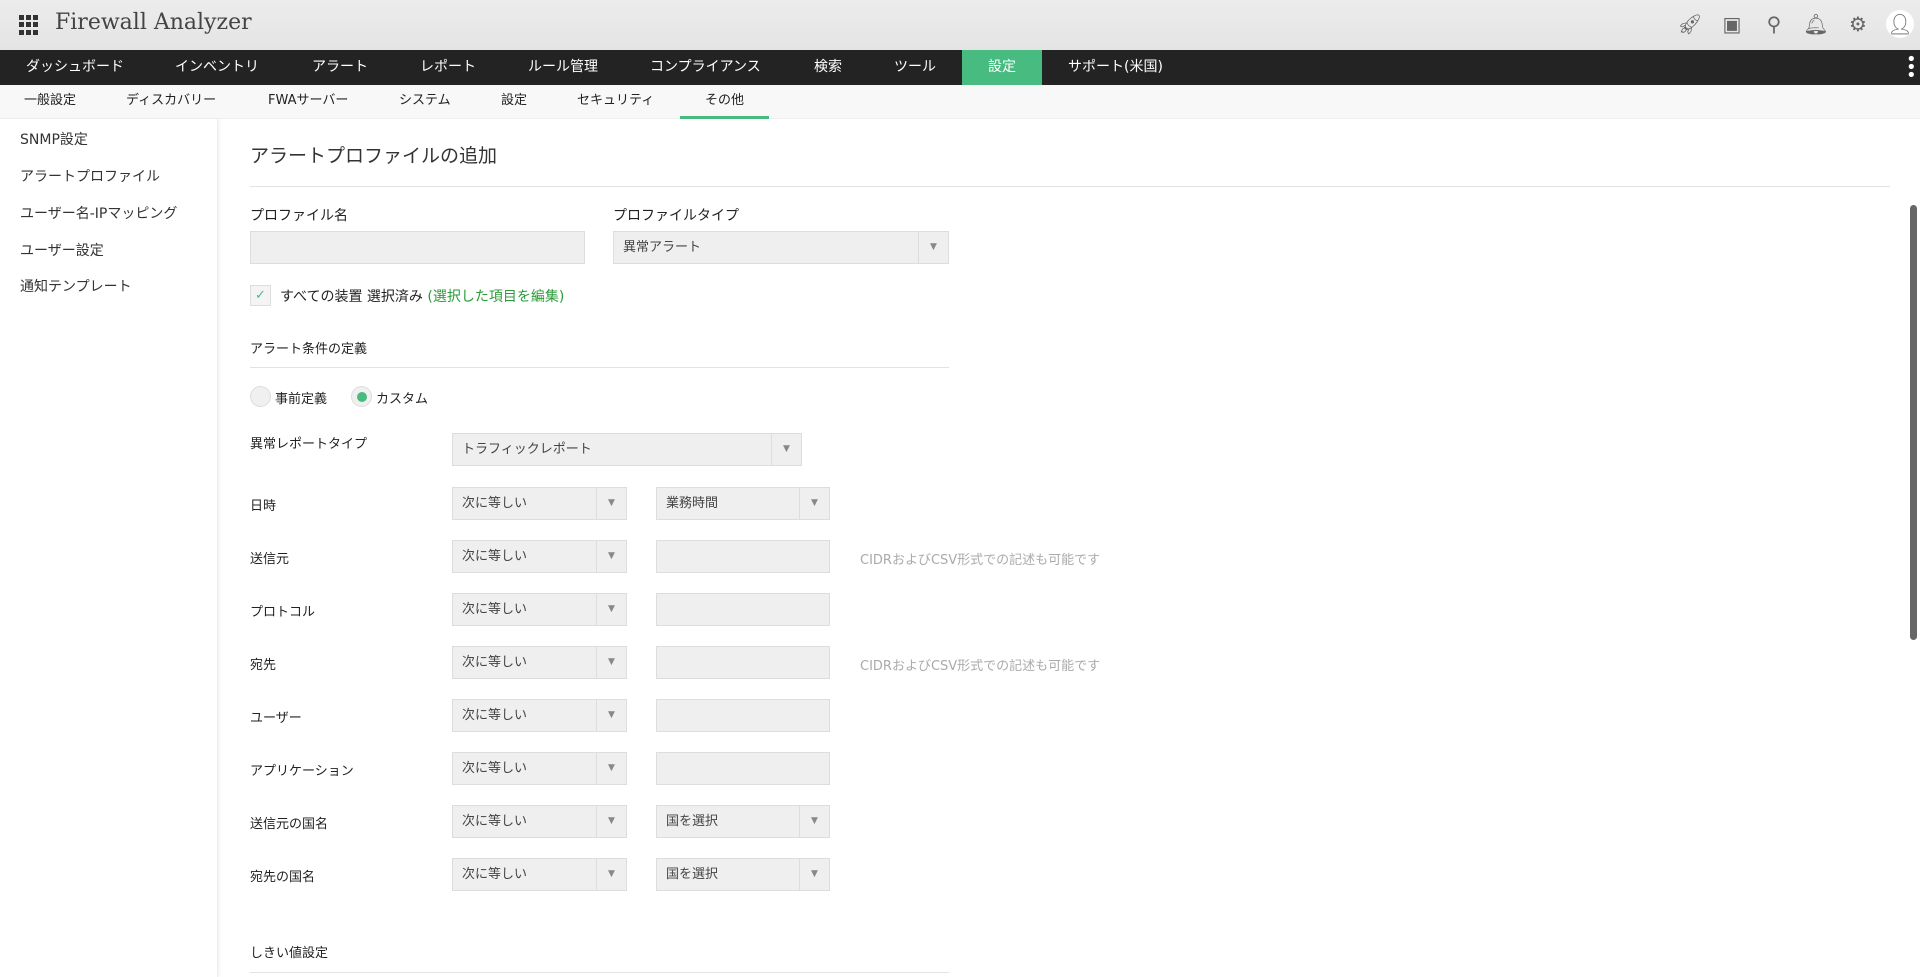 This screenshot has width=1920, height=977. I want to click on app-grid-icon, so click(29, 25).